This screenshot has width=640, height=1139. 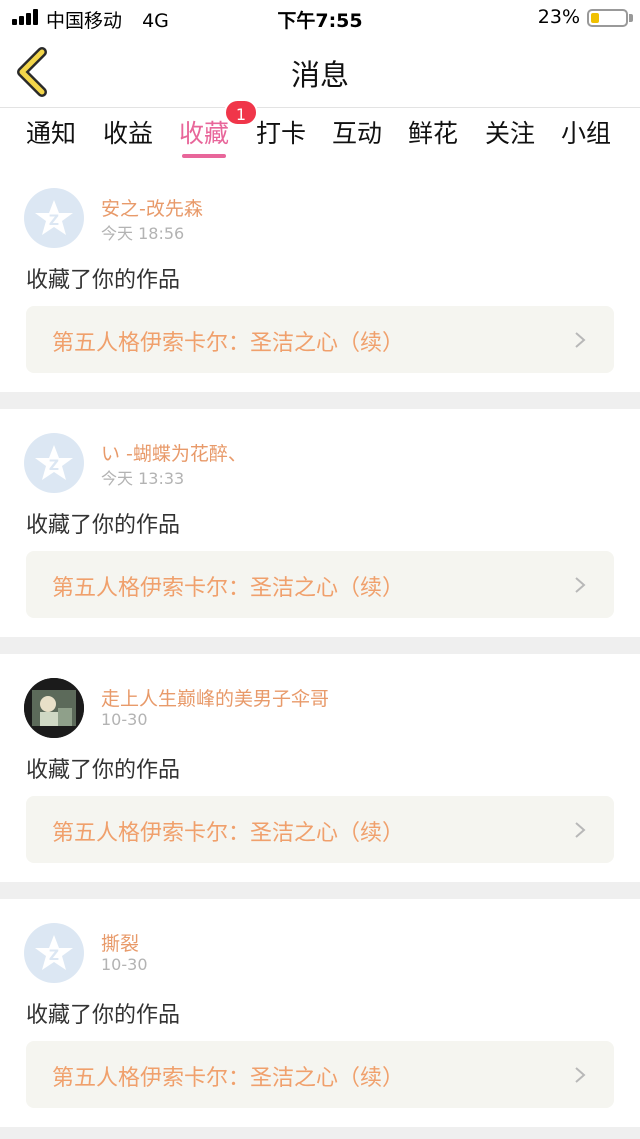 What do you see at coordinates (320, 18) in the screenshot?
I see `status-bar: 中国移动 4G 下午7:55 23%` at bounding box center [320, 18].